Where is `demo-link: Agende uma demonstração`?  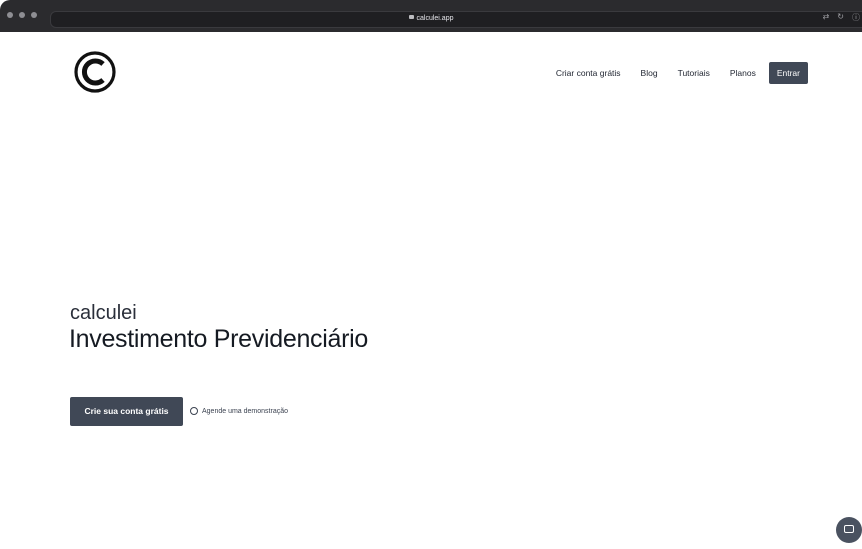 demo-link: Agende uma demonstração is located at coordinates (239, 411).